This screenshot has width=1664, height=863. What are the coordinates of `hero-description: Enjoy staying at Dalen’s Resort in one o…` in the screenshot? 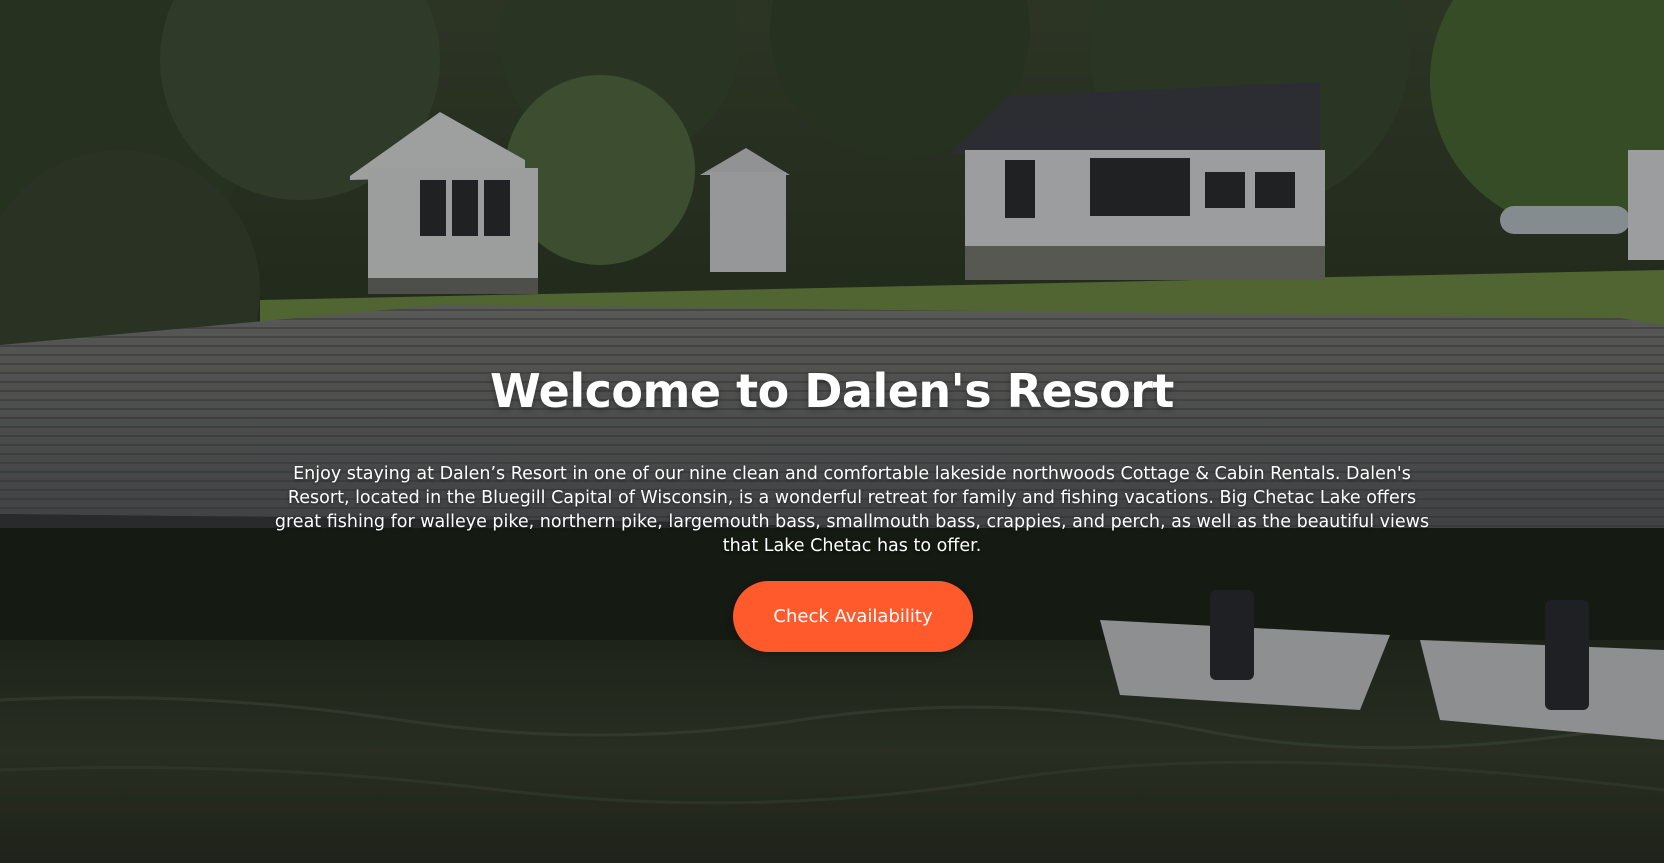 It's located at (852, 510).